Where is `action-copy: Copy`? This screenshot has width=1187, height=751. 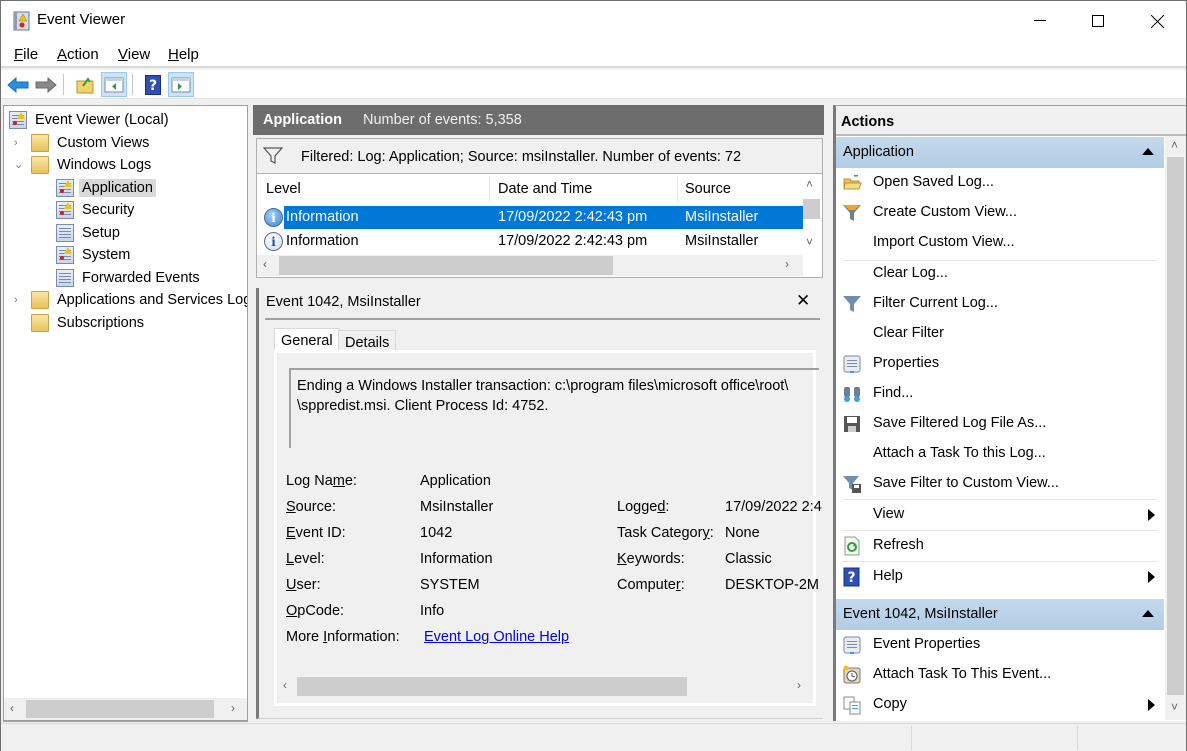
action-copy: Copy is located at coordinates (1000, 705).